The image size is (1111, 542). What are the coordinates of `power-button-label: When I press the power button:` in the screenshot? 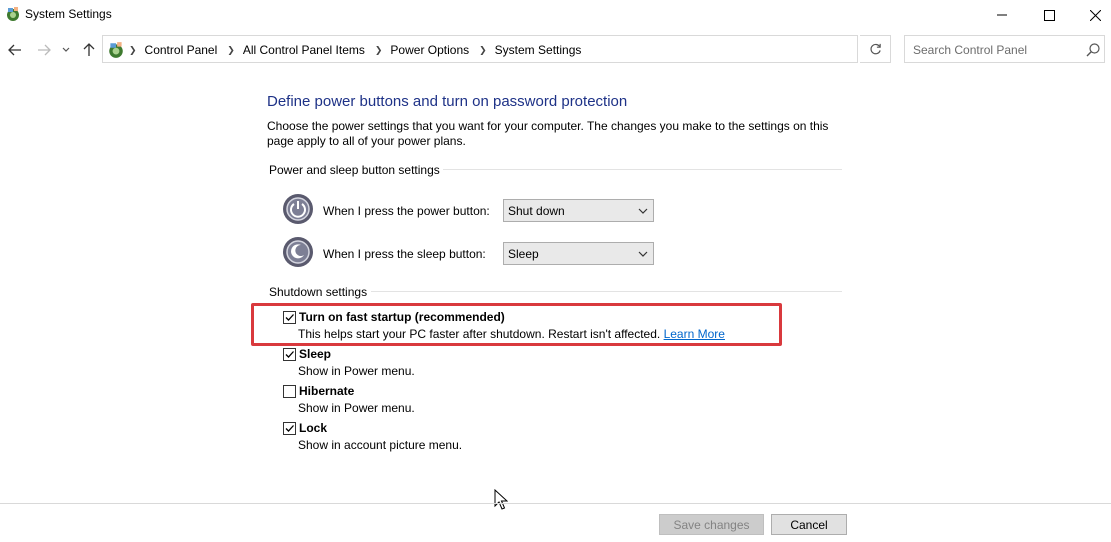 It's located at (406, 211).